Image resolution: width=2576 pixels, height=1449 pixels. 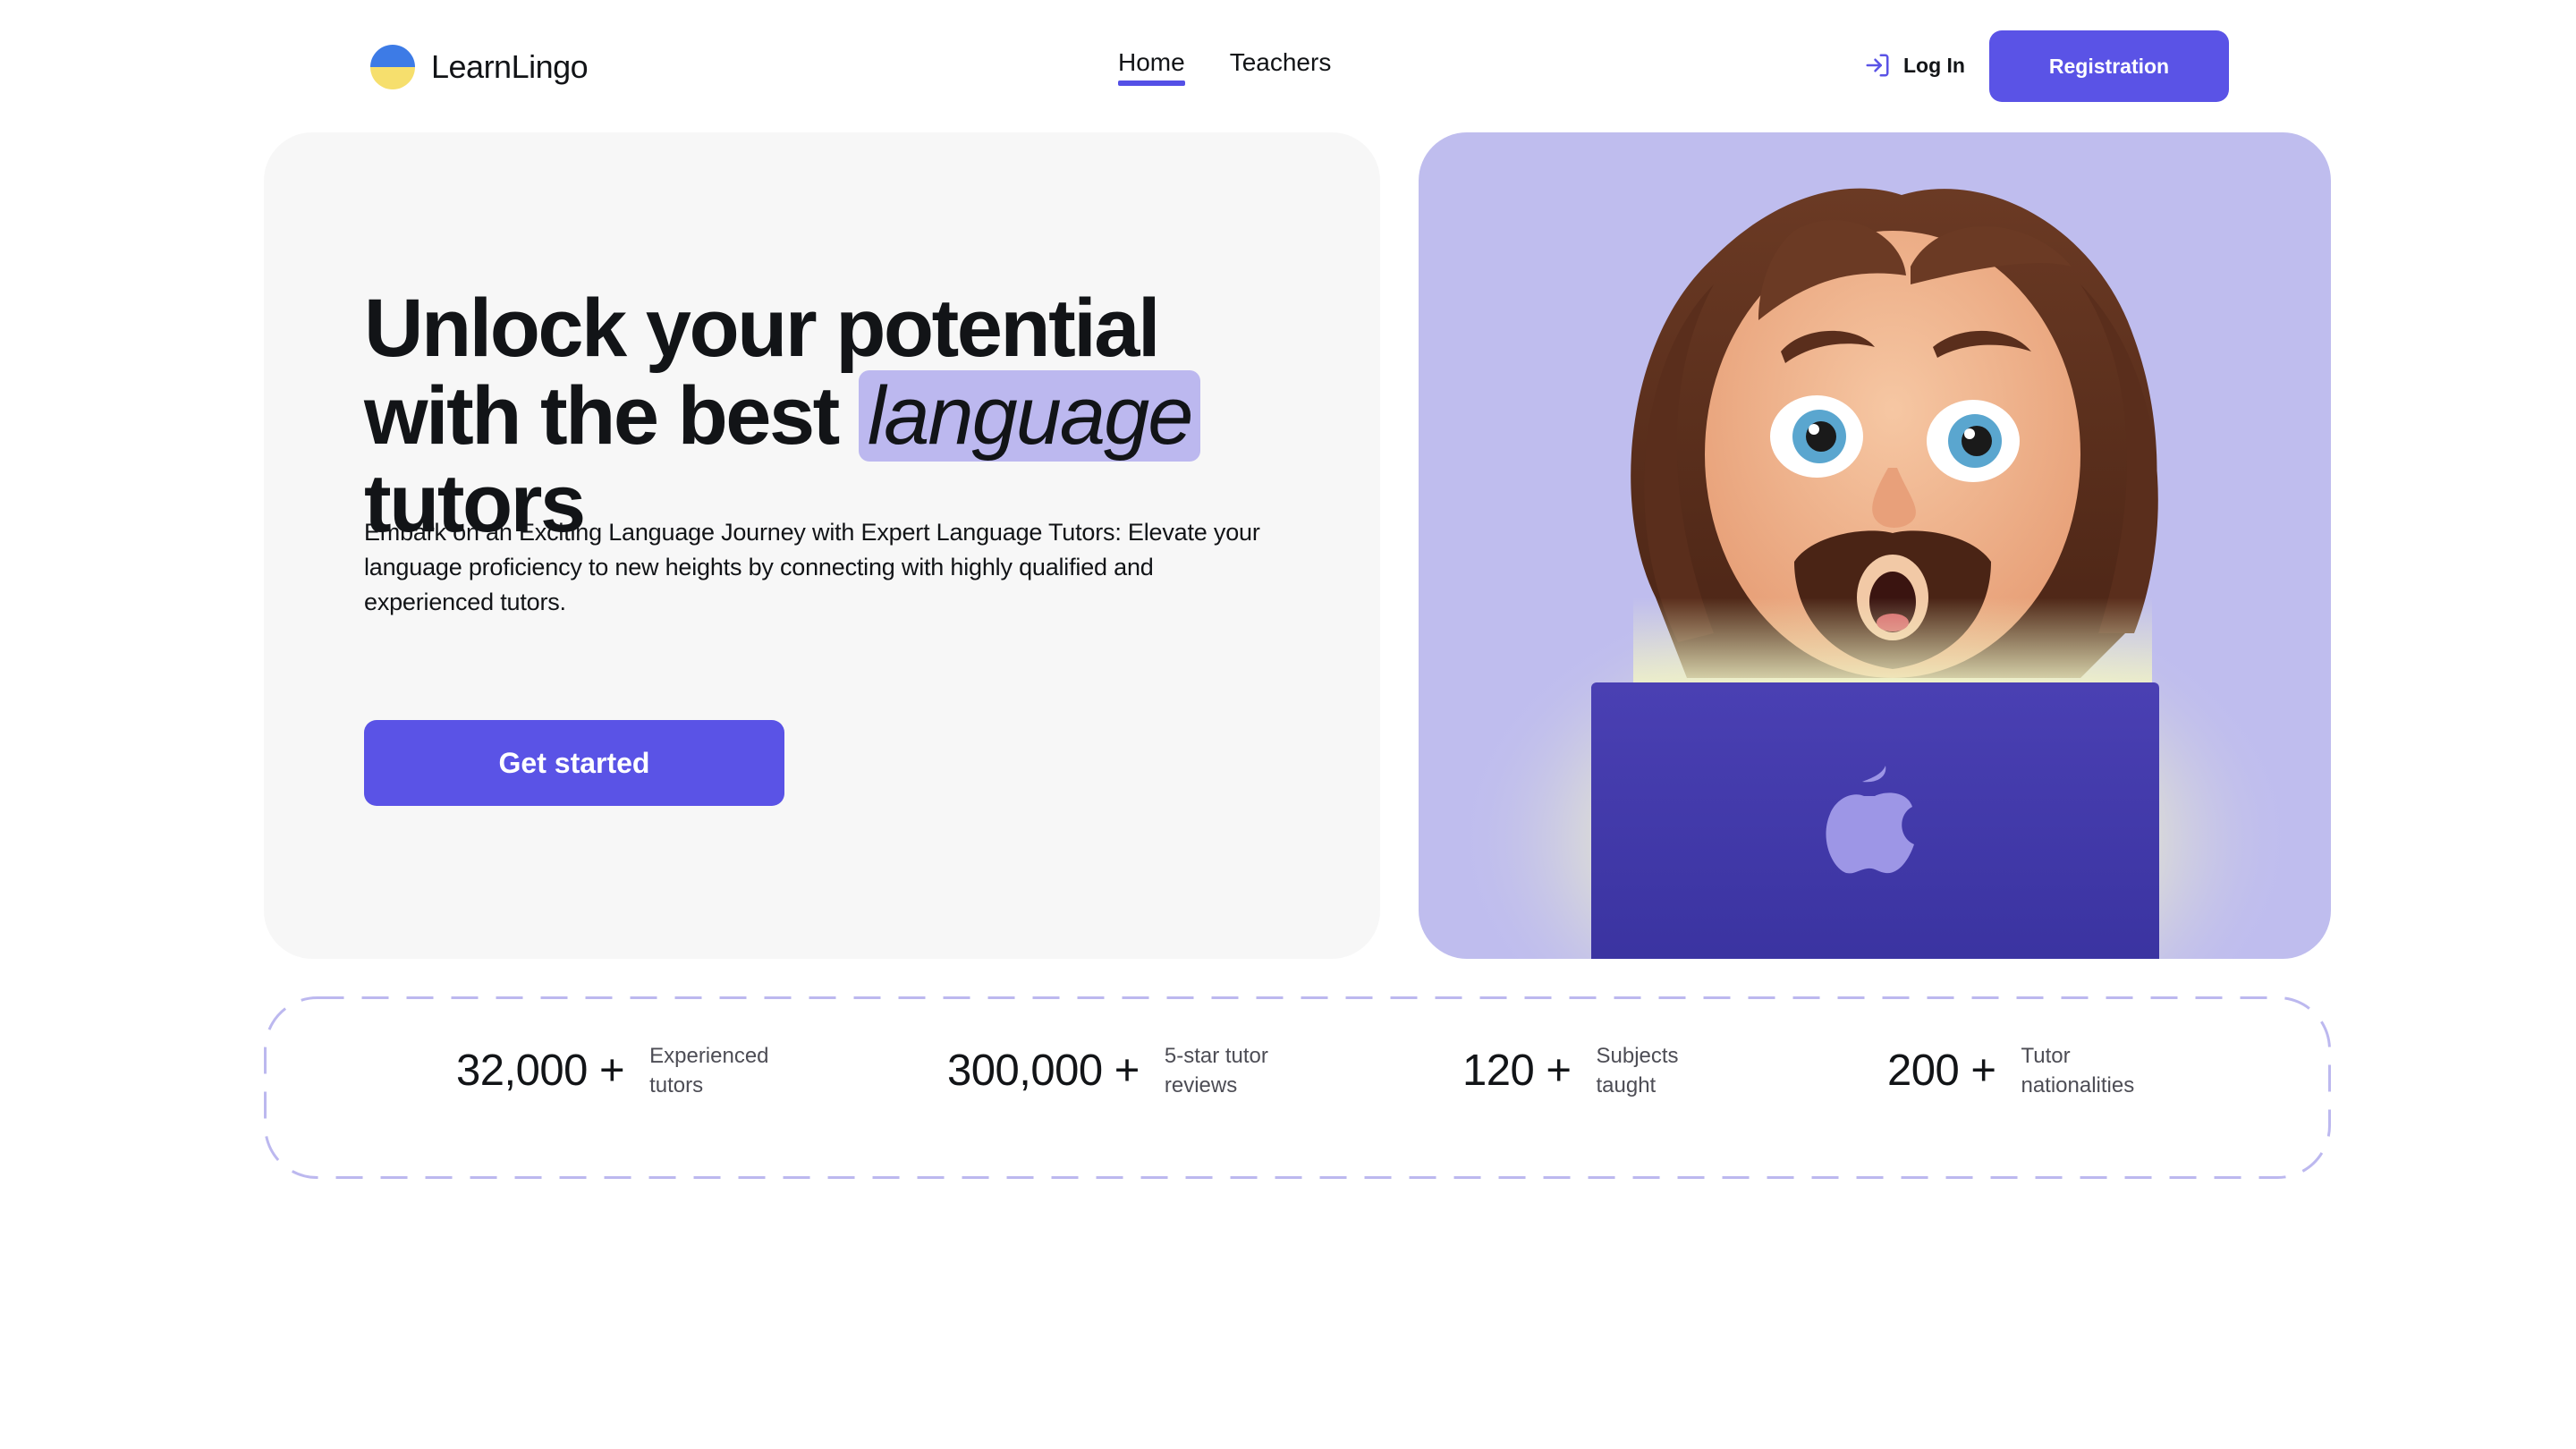 What do you see at coordinates (540, 1070) in the screenshot?
I see `stat-value: 32,000 +` at bounding box center [540, 1070].